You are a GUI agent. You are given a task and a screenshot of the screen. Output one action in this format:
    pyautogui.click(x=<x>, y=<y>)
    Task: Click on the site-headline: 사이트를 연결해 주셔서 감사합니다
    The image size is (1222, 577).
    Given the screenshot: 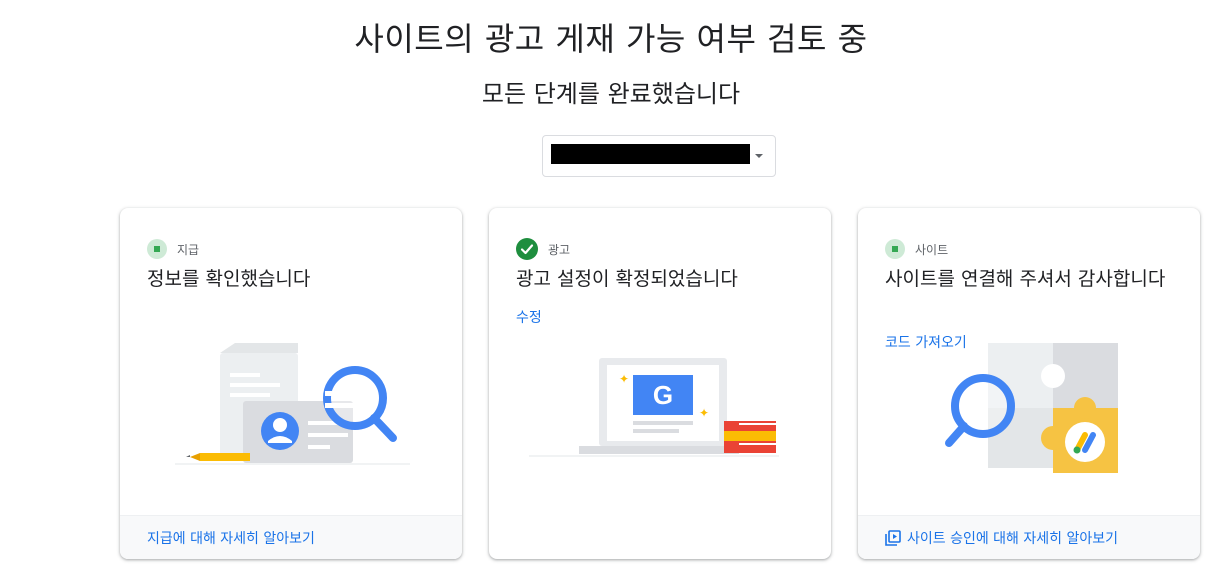 What is the action you would take?
    pyautogui.click(x=1025, y=279)
    